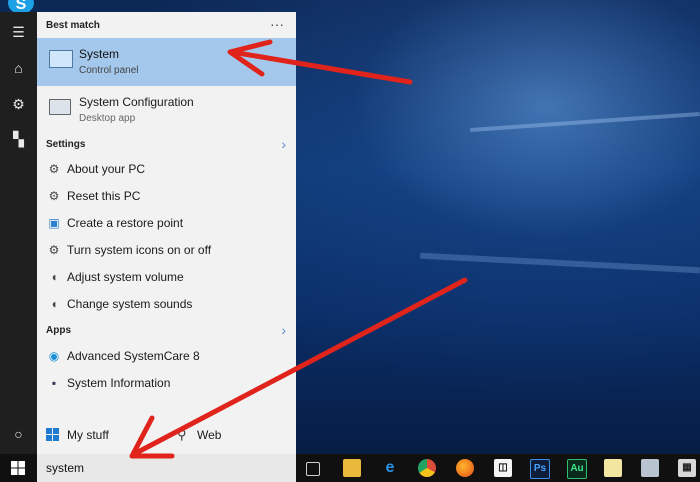 The image size is (700, 482). What do you see at coordinates (18, 434) in the screenshot?
I see `power-icon: ○` at bounding box center [18, 434].